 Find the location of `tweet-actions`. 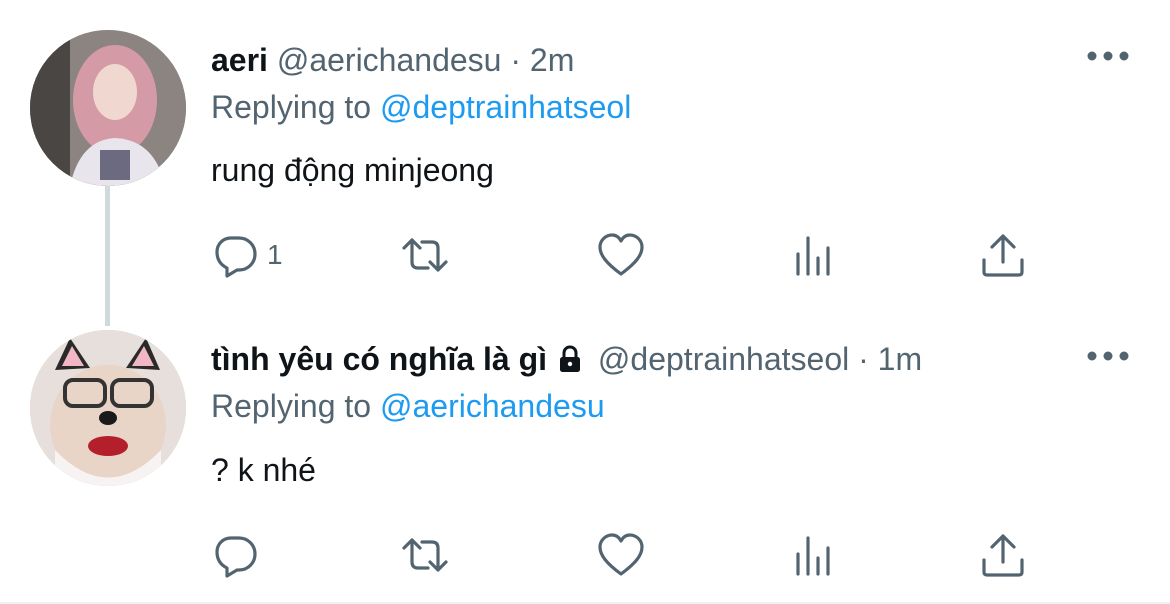

tweet-actions is located at coordinates (631, 555).